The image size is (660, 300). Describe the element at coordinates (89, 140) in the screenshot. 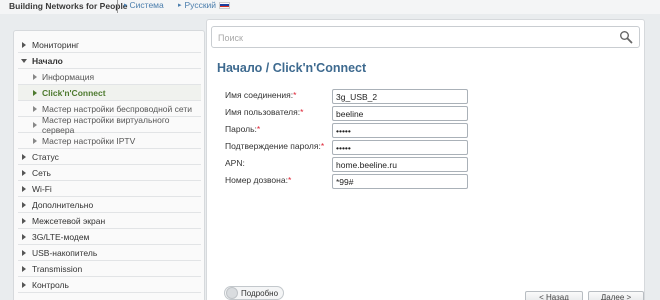

I see `sidebar-item-label: Мастер настройки IPTV` at that location.